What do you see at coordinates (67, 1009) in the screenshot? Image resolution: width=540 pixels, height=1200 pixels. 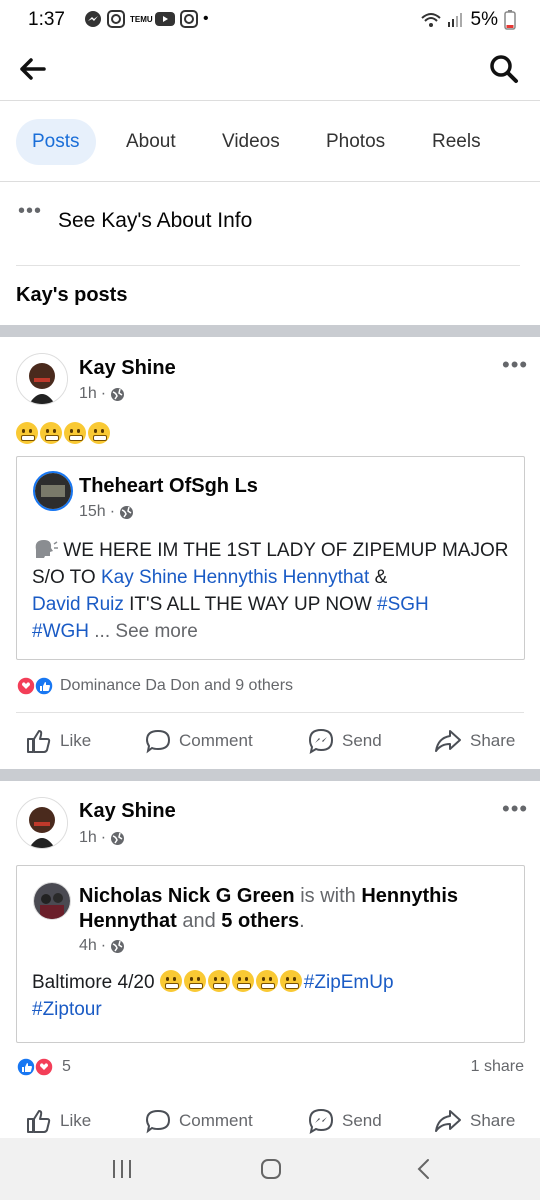 I see `hashtag-link: #Ziptour` at bounding box center [67, 1009].